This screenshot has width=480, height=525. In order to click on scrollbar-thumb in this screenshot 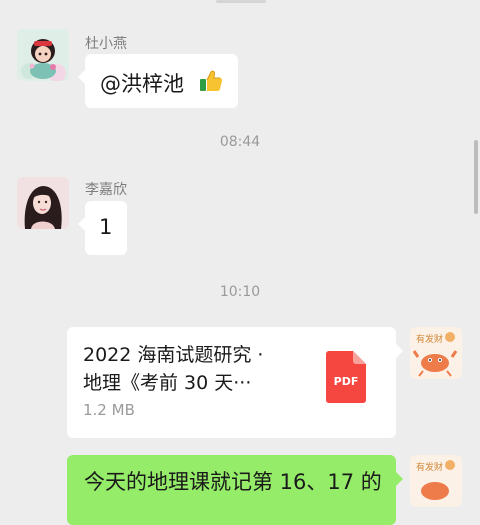, I will do `click(476, 177)`.